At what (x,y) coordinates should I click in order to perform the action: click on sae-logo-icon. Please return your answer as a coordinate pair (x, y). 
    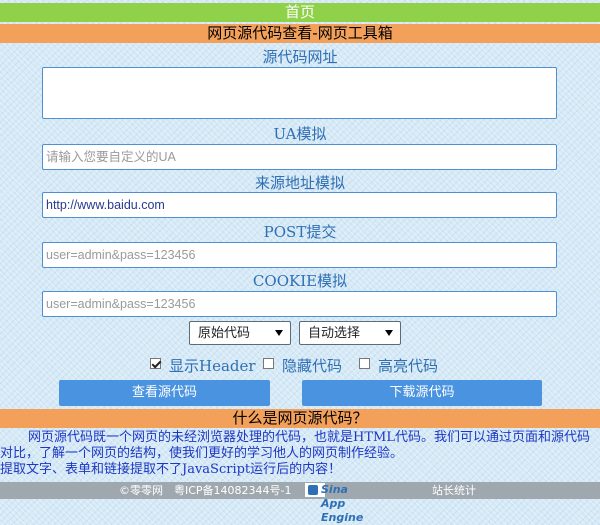
    Looking at the image, I should click on (313, 490).